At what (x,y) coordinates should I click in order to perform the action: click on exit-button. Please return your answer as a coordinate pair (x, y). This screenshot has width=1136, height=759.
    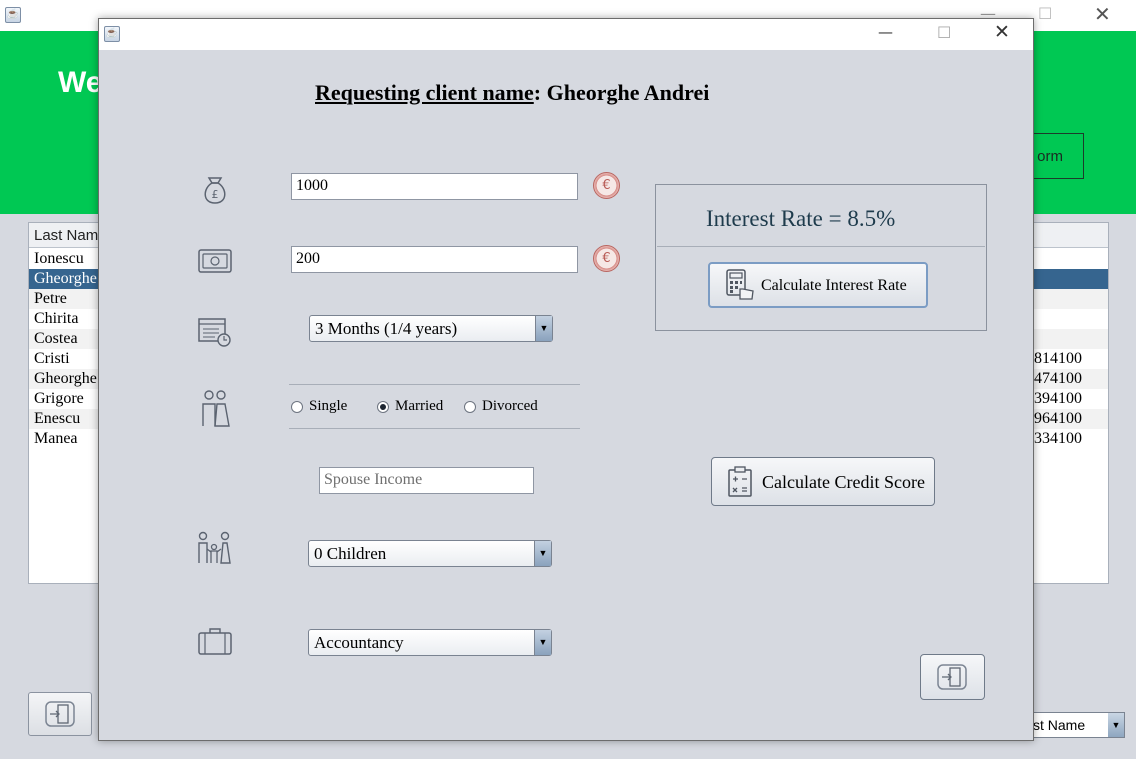
    Looking at the image, I should click on (60, 714).